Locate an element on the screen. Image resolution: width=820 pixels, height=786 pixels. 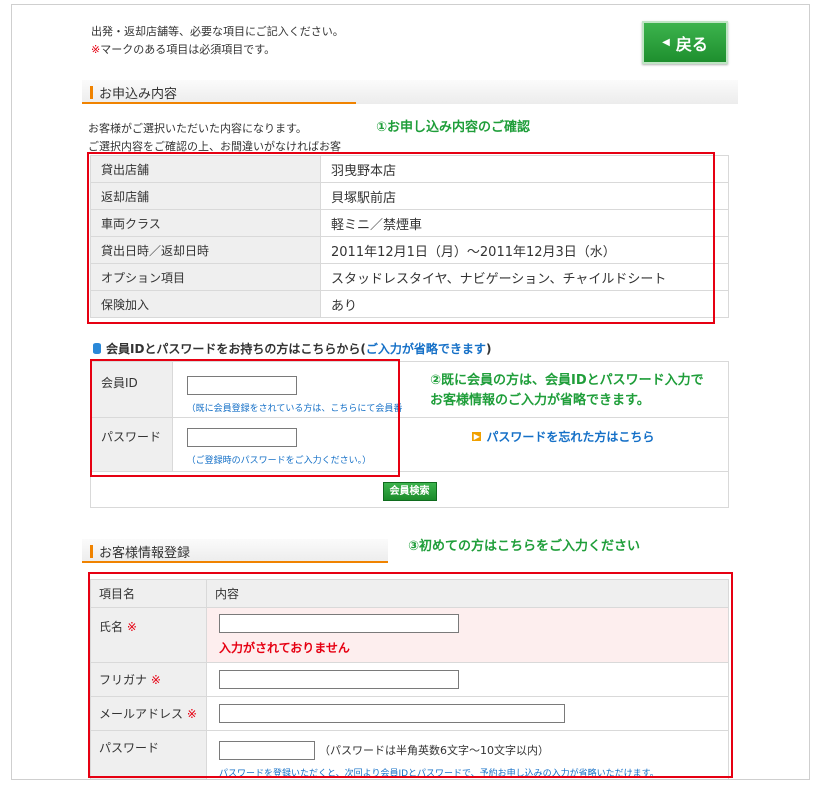
annotation-2-line-1: ②既に会員の方は、会員IDとパスワード入力で is located at coordinates (567, 380).